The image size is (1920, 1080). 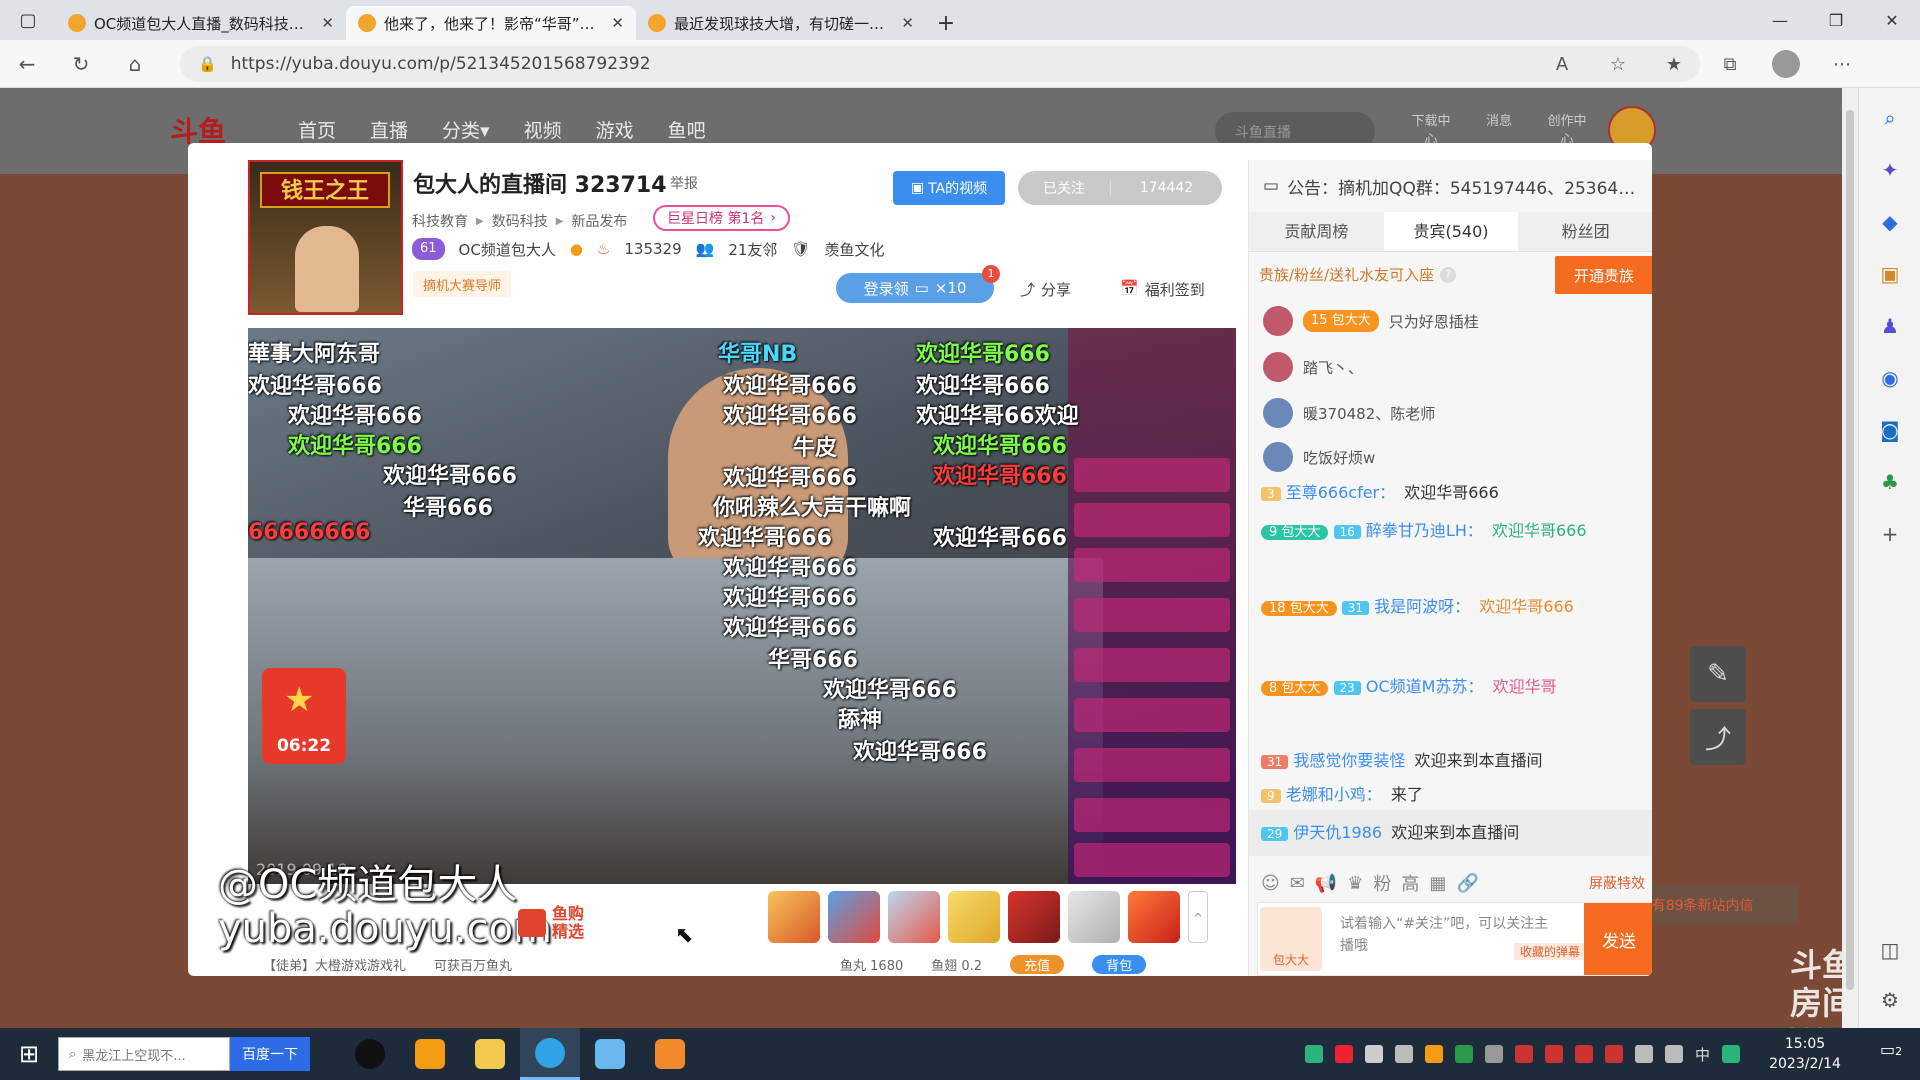 I want to click on high-energy-icon: 高, so click(x=1410, y=883).